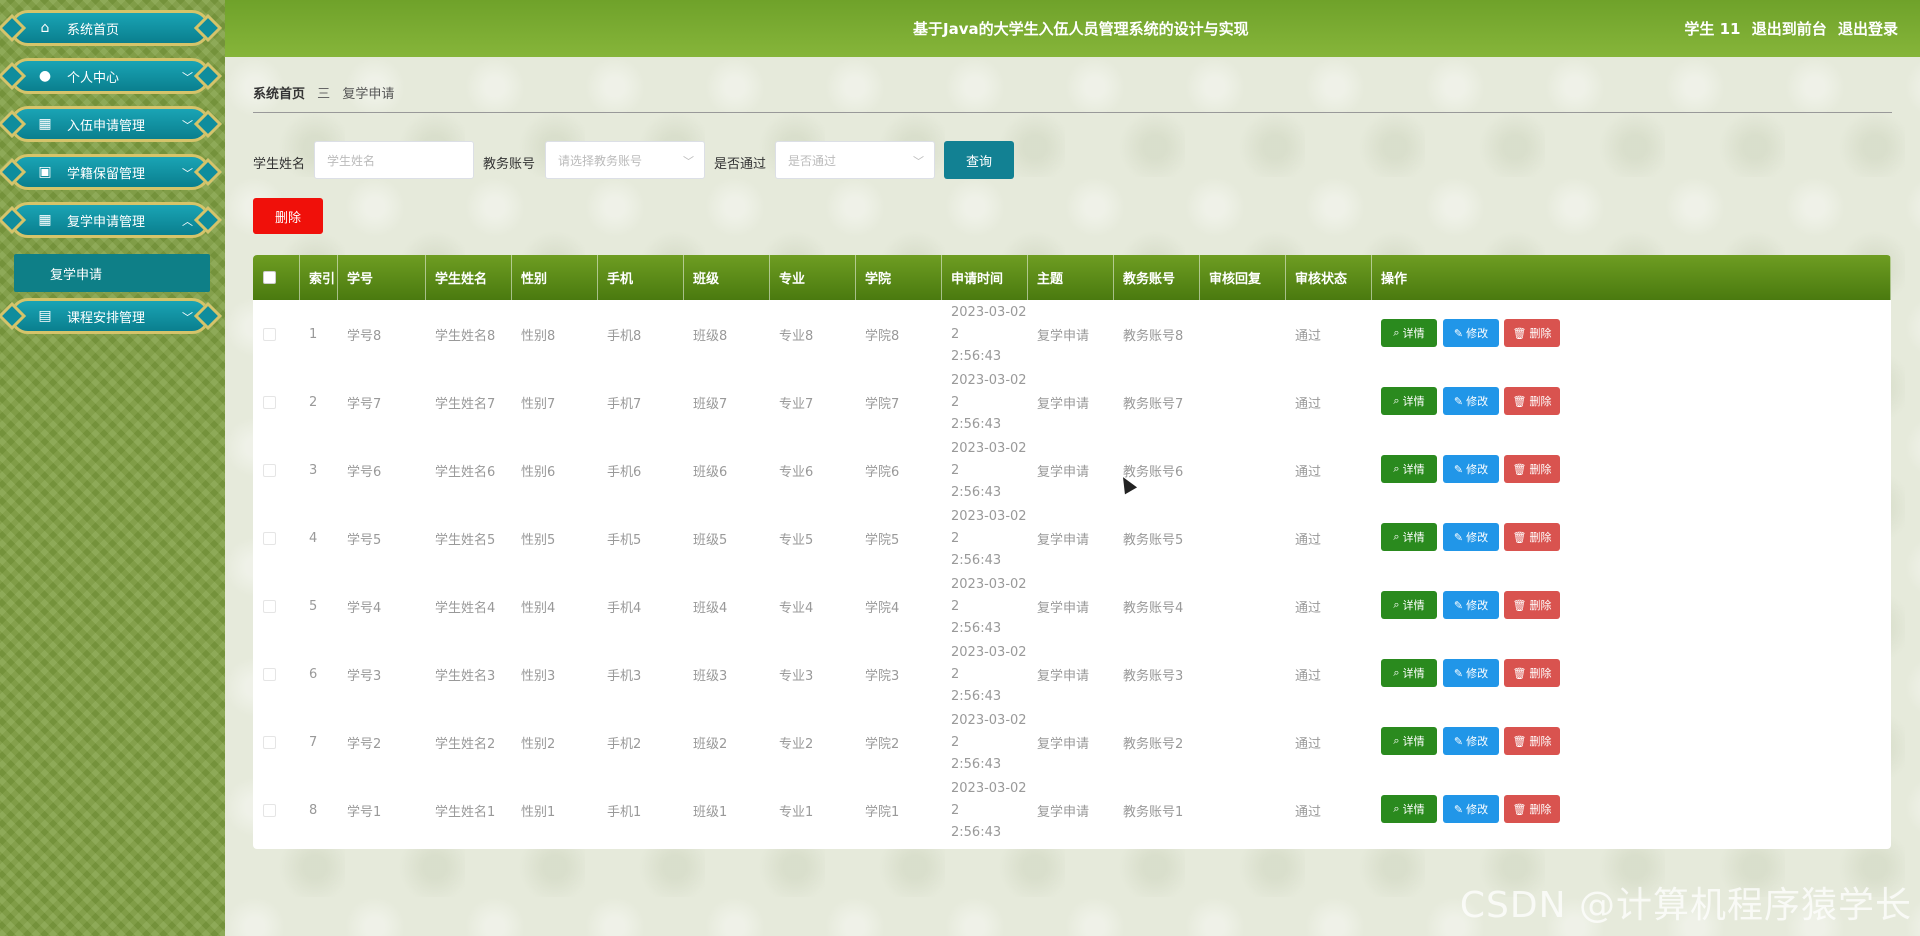 Image resolution: width=1920 pixels, height=936 pixels. Describe the element at coordinates (979, 160) in the screenshot. I see `query-button: 查询` at that location.